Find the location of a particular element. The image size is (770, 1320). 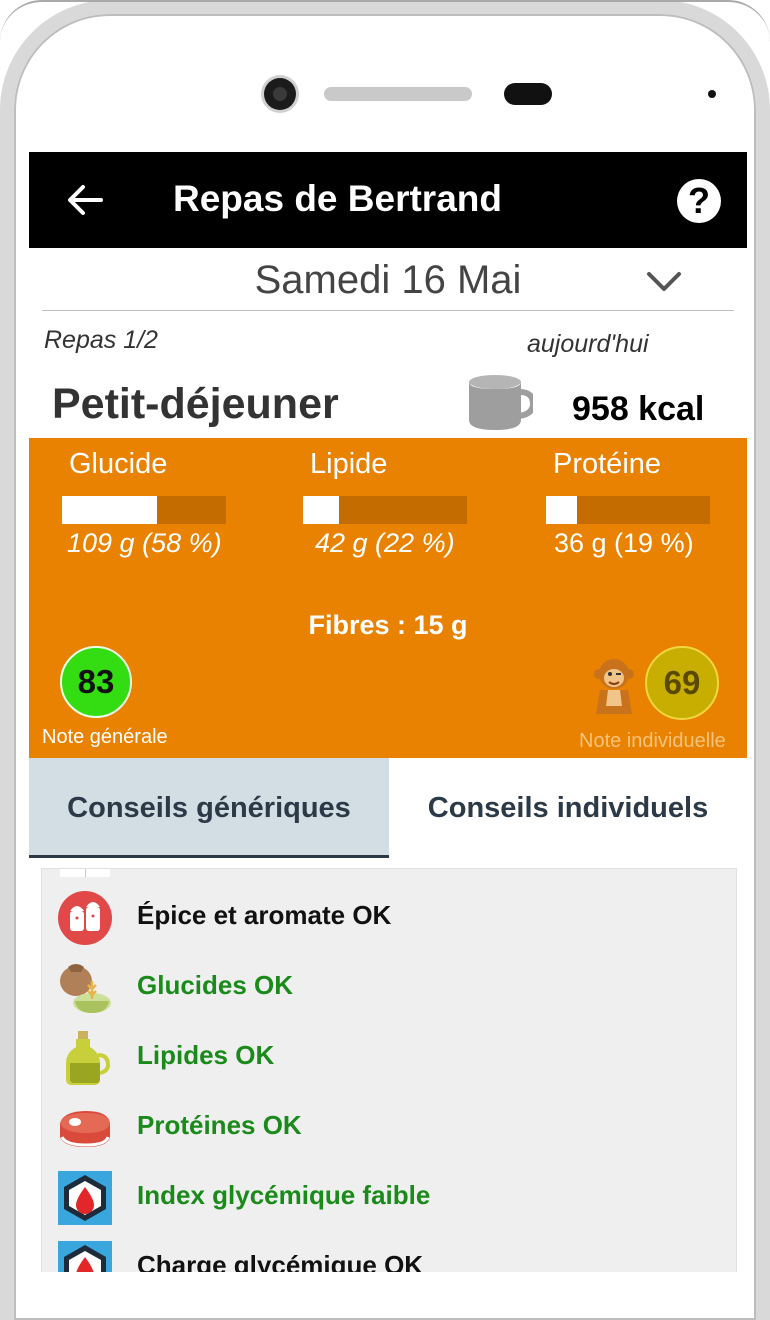

list-item: Glucides OK is located at coordinates (389, 988).